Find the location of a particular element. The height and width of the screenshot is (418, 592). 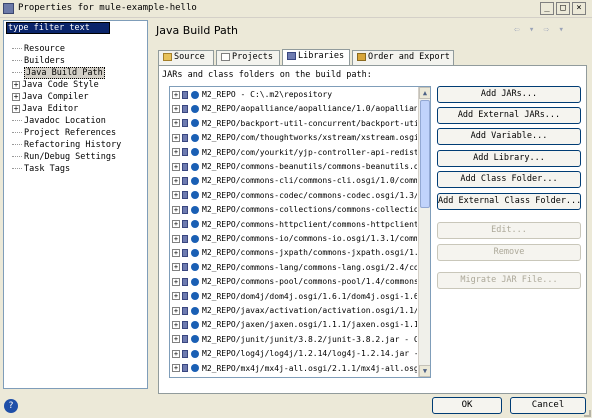

ok-button: OK is located at coordinates (467, 405).